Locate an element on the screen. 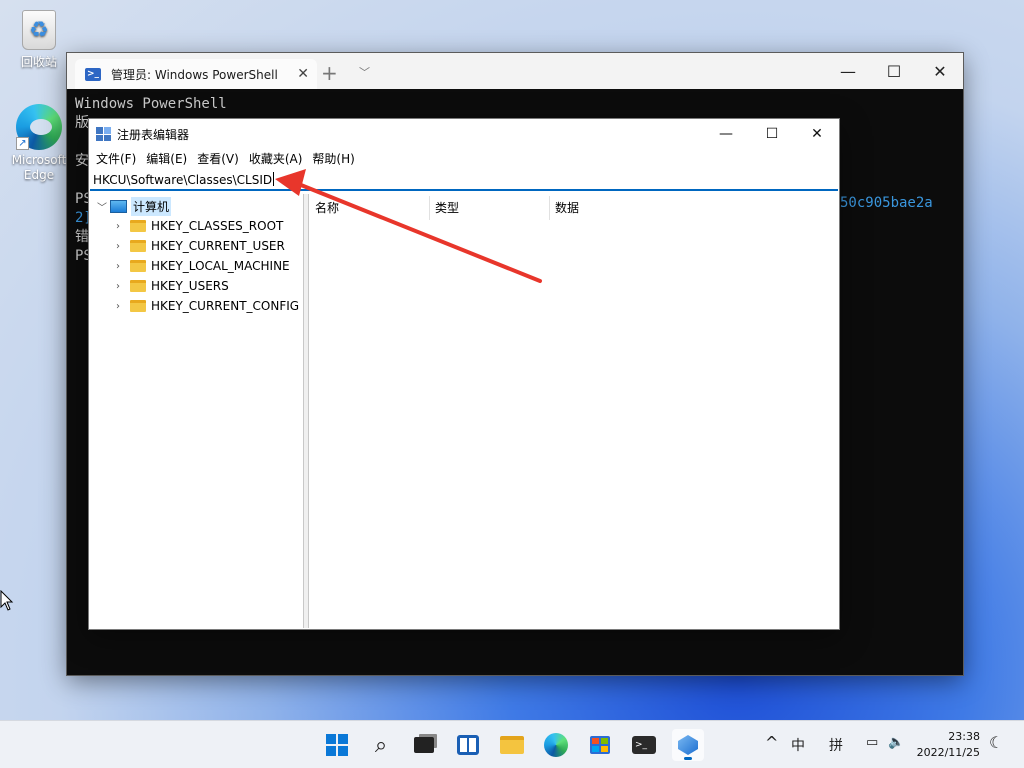 Image resolution: width=1024 pixels, height=768 pixels. tree-item-hkey-classes-root: › HKEY_CLASSES_ROOT is located at coordinates (197, 226).